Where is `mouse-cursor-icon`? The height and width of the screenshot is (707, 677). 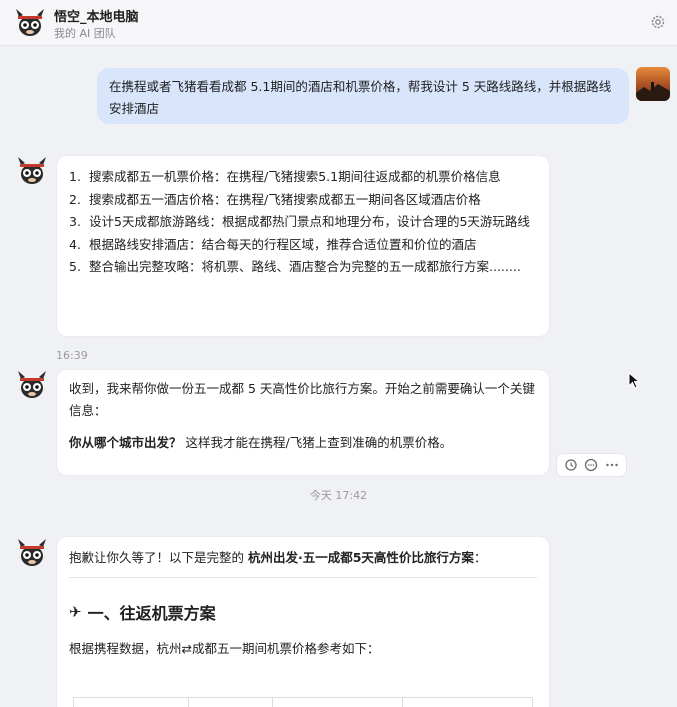
mouse-cursor-icon is located at coordinates (634, 380).